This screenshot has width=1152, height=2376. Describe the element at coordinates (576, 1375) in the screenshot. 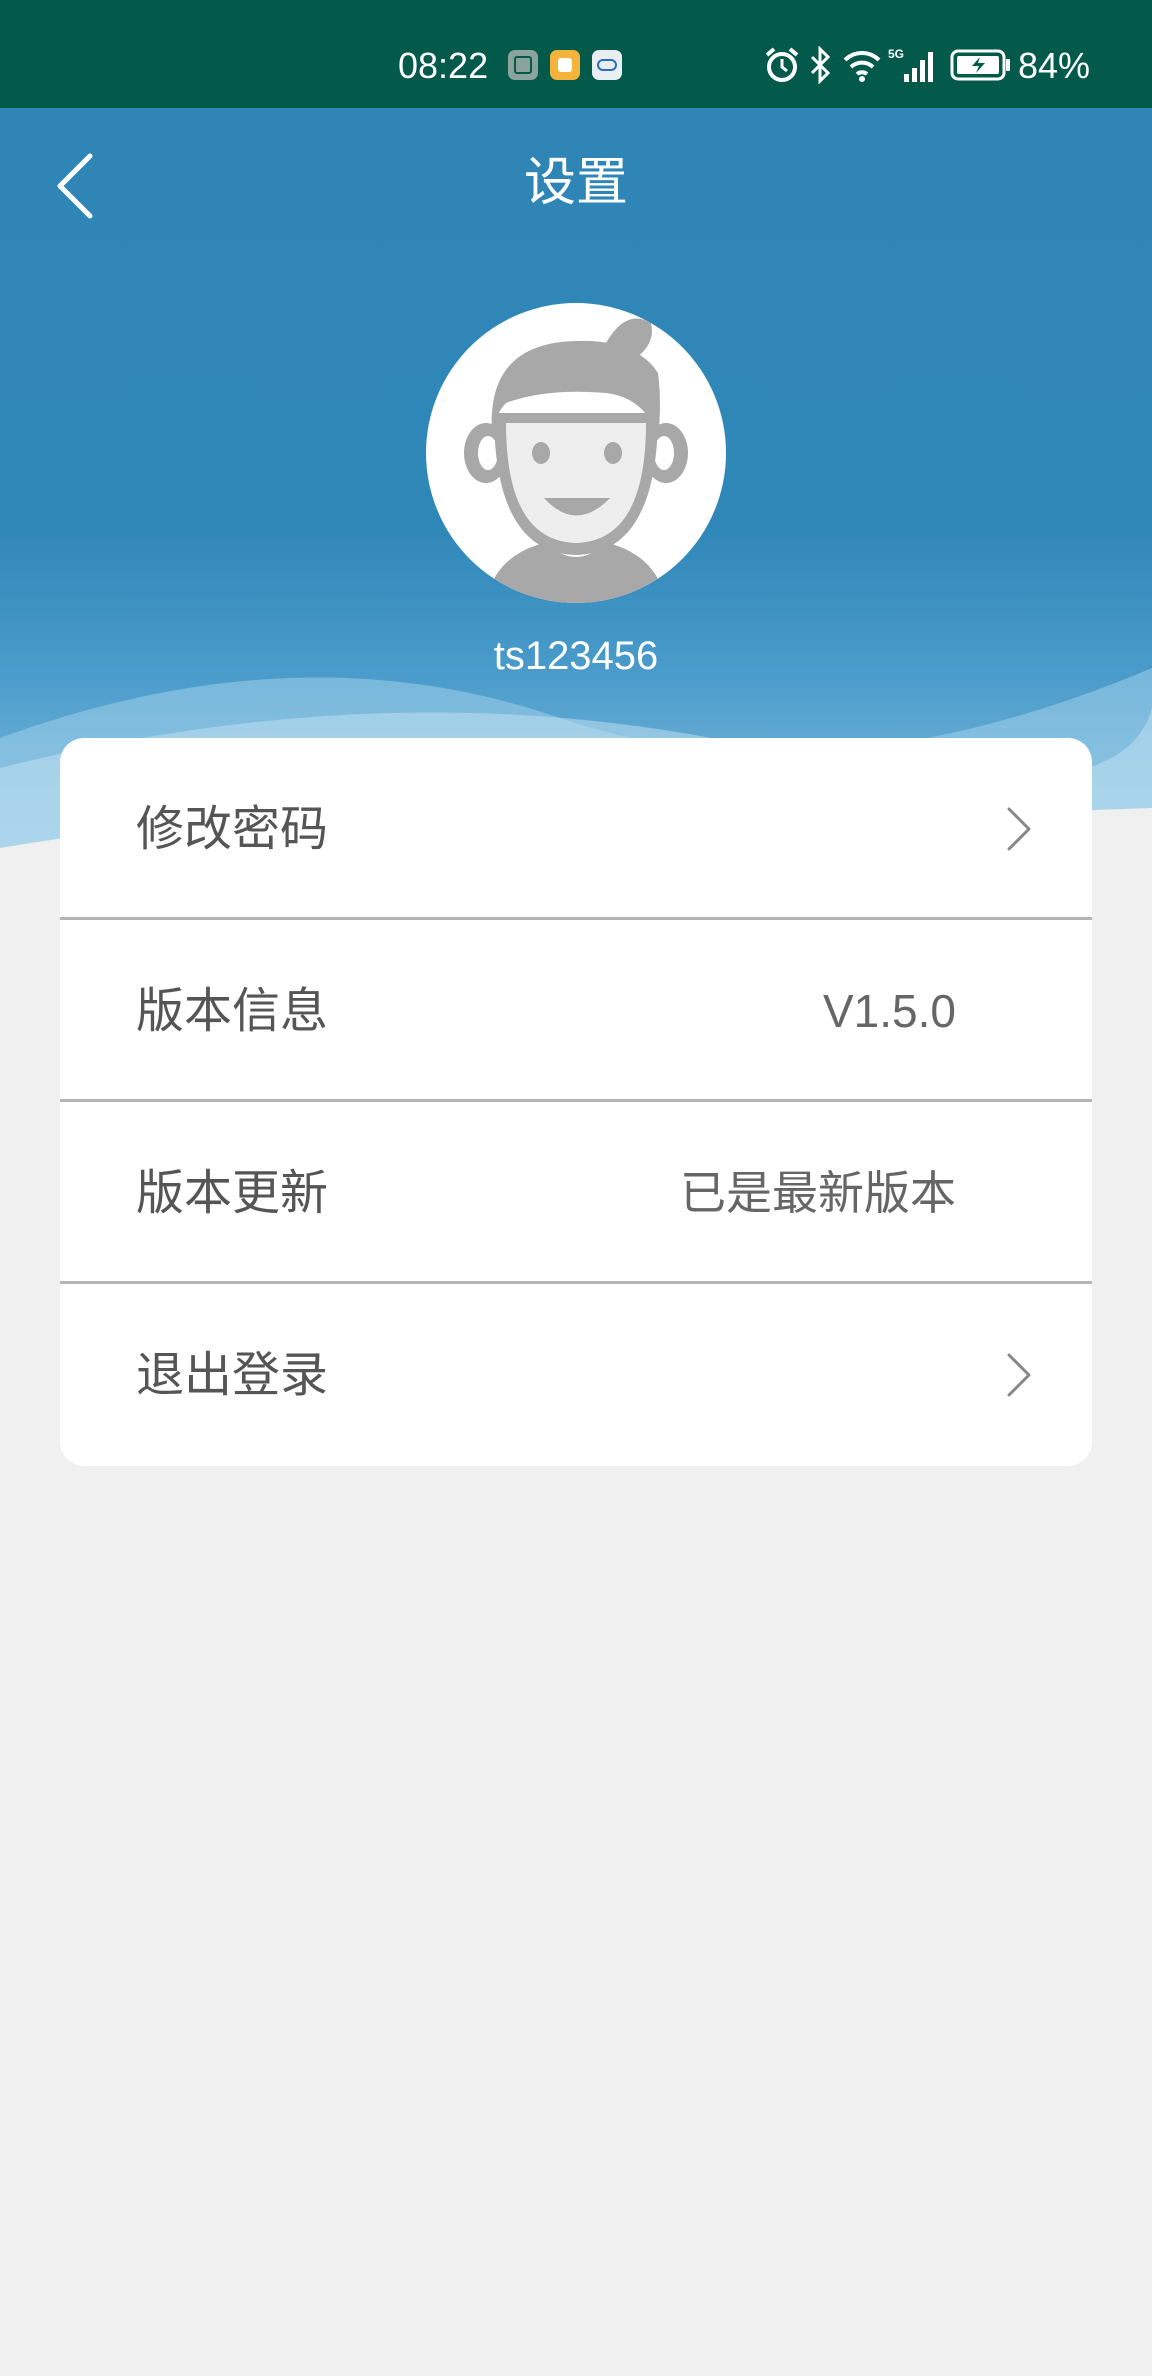

I see `logout-row: 退出登录` at that location.